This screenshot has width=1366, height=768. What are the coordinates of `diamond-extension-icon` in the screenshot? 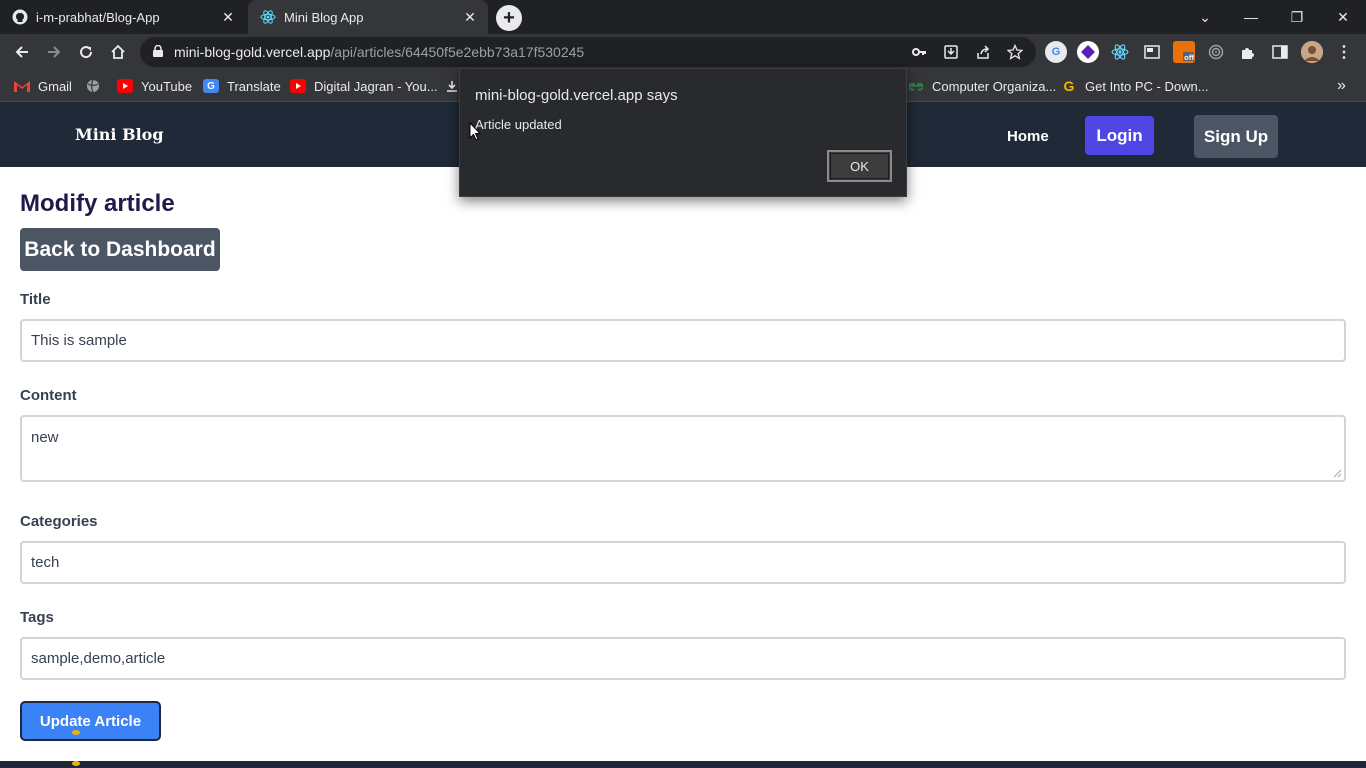 It's located at (1088, 52).